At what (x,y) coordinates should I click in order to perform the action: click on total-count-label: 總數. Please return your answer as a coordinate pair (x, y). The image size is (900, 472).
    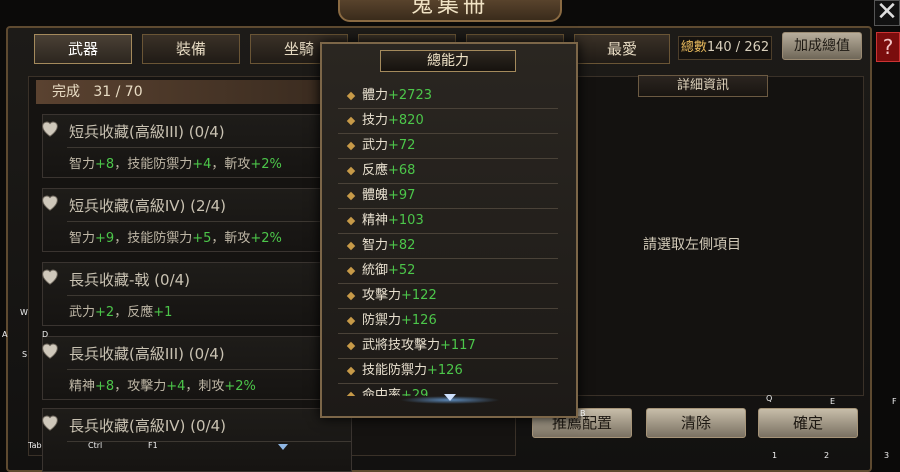
    Looking at the image, I should click on (693, 47).